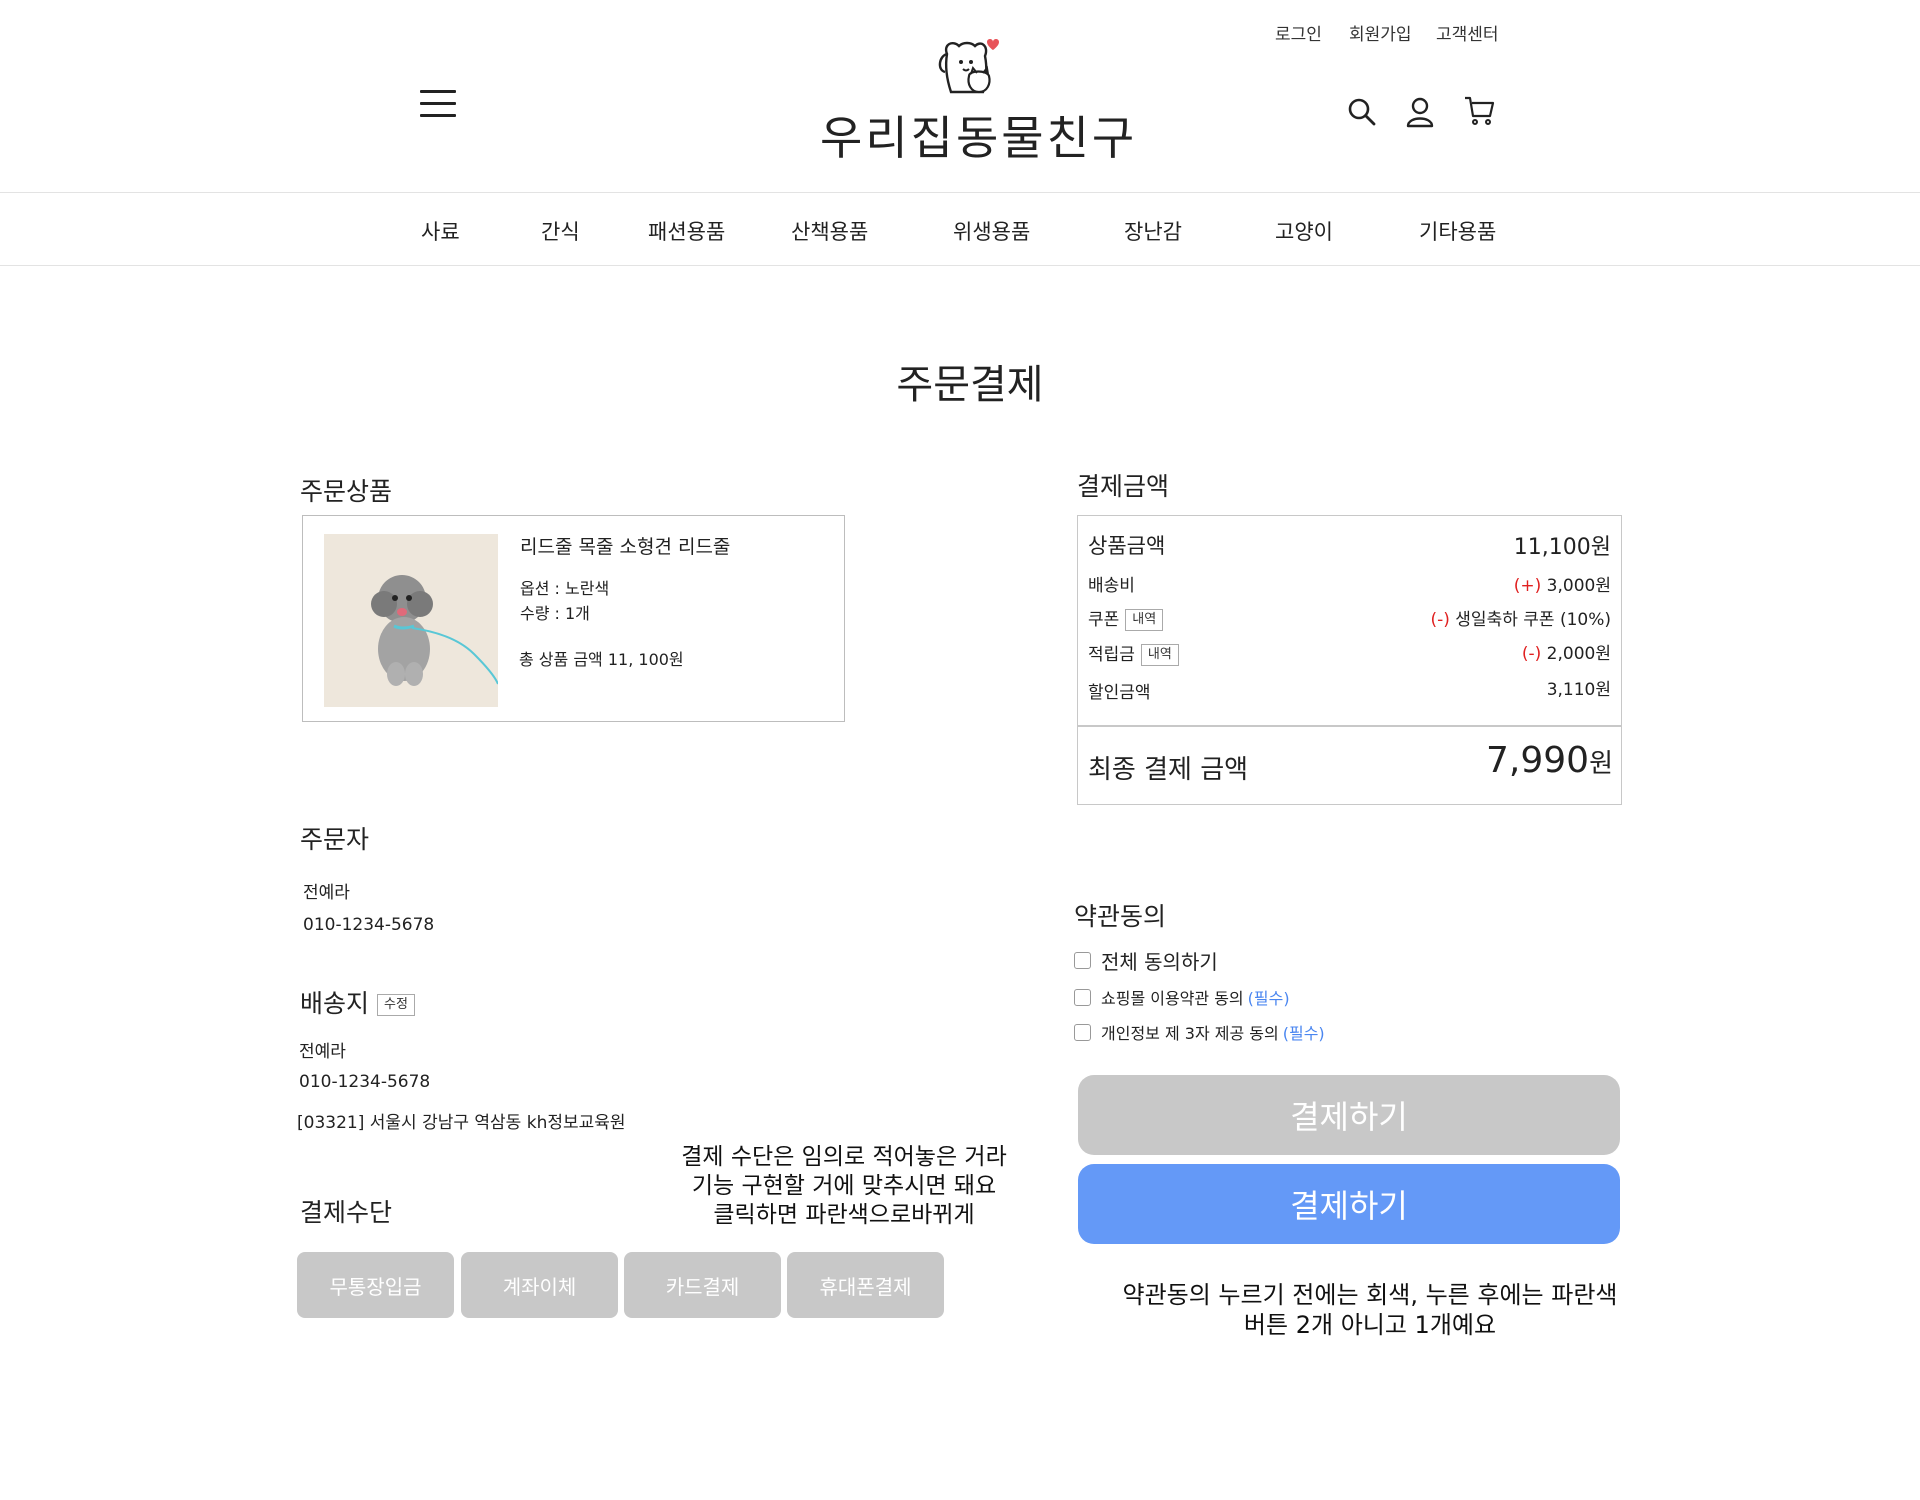  Describe the element at coordinates (1304, 231) in the screenshot. I see `nav-item-cat: 고양이` at that location.